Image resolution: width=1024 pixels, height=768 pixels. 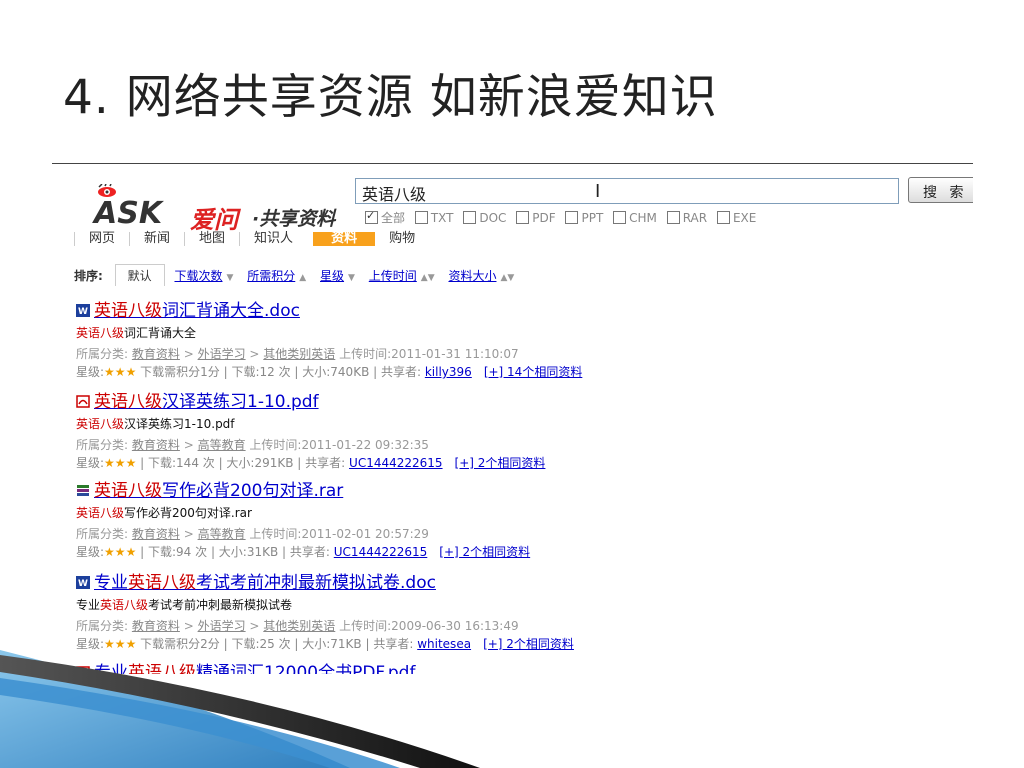 I want to click on nav-map: 地图, so click(x=211, y=239).